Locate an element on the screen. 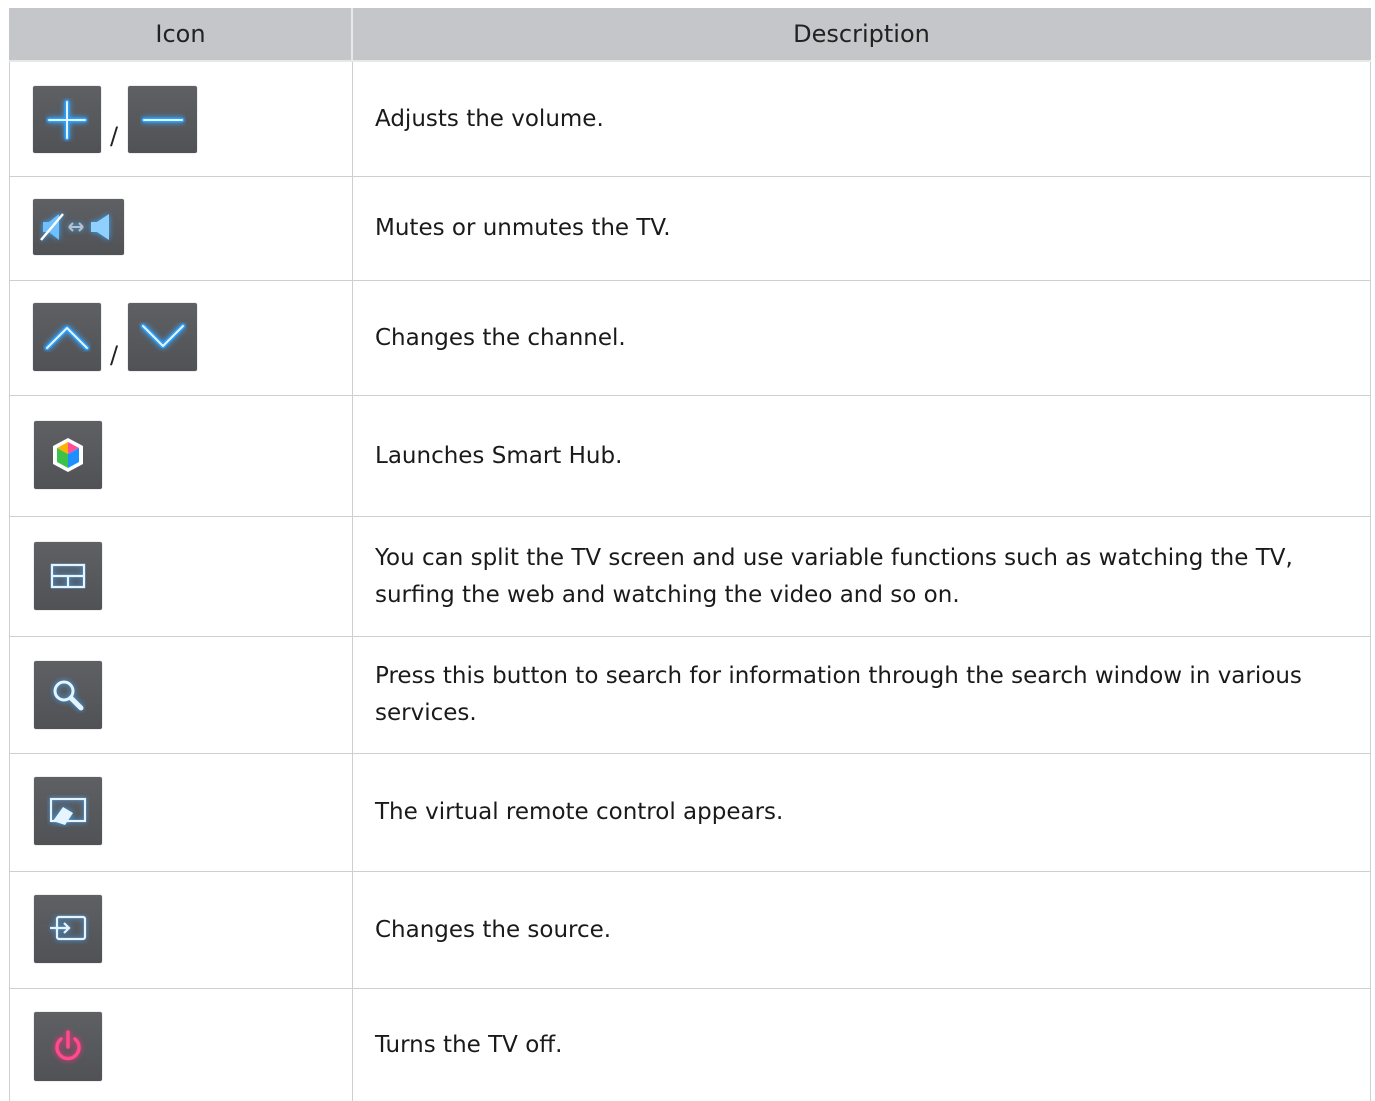  smart-hub-icon is located at coordinates (68, 455).